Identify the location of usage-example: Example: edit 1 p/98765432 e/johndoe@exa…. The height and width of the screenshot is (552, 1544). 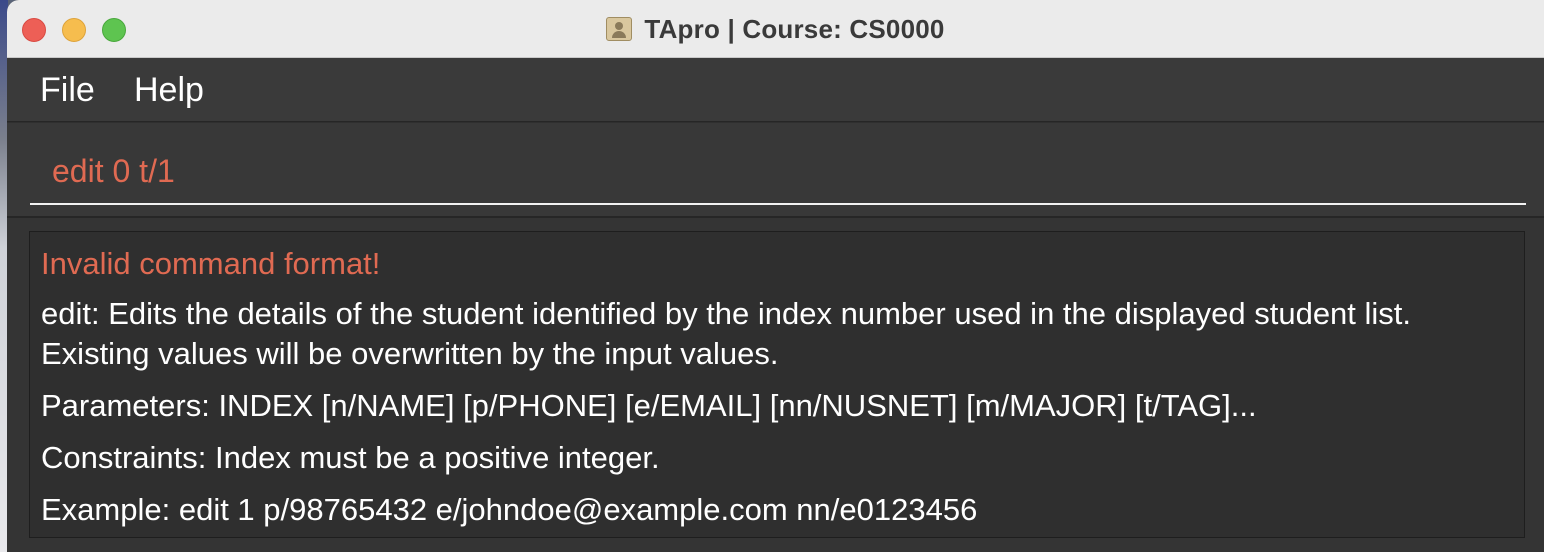
(509, 509).